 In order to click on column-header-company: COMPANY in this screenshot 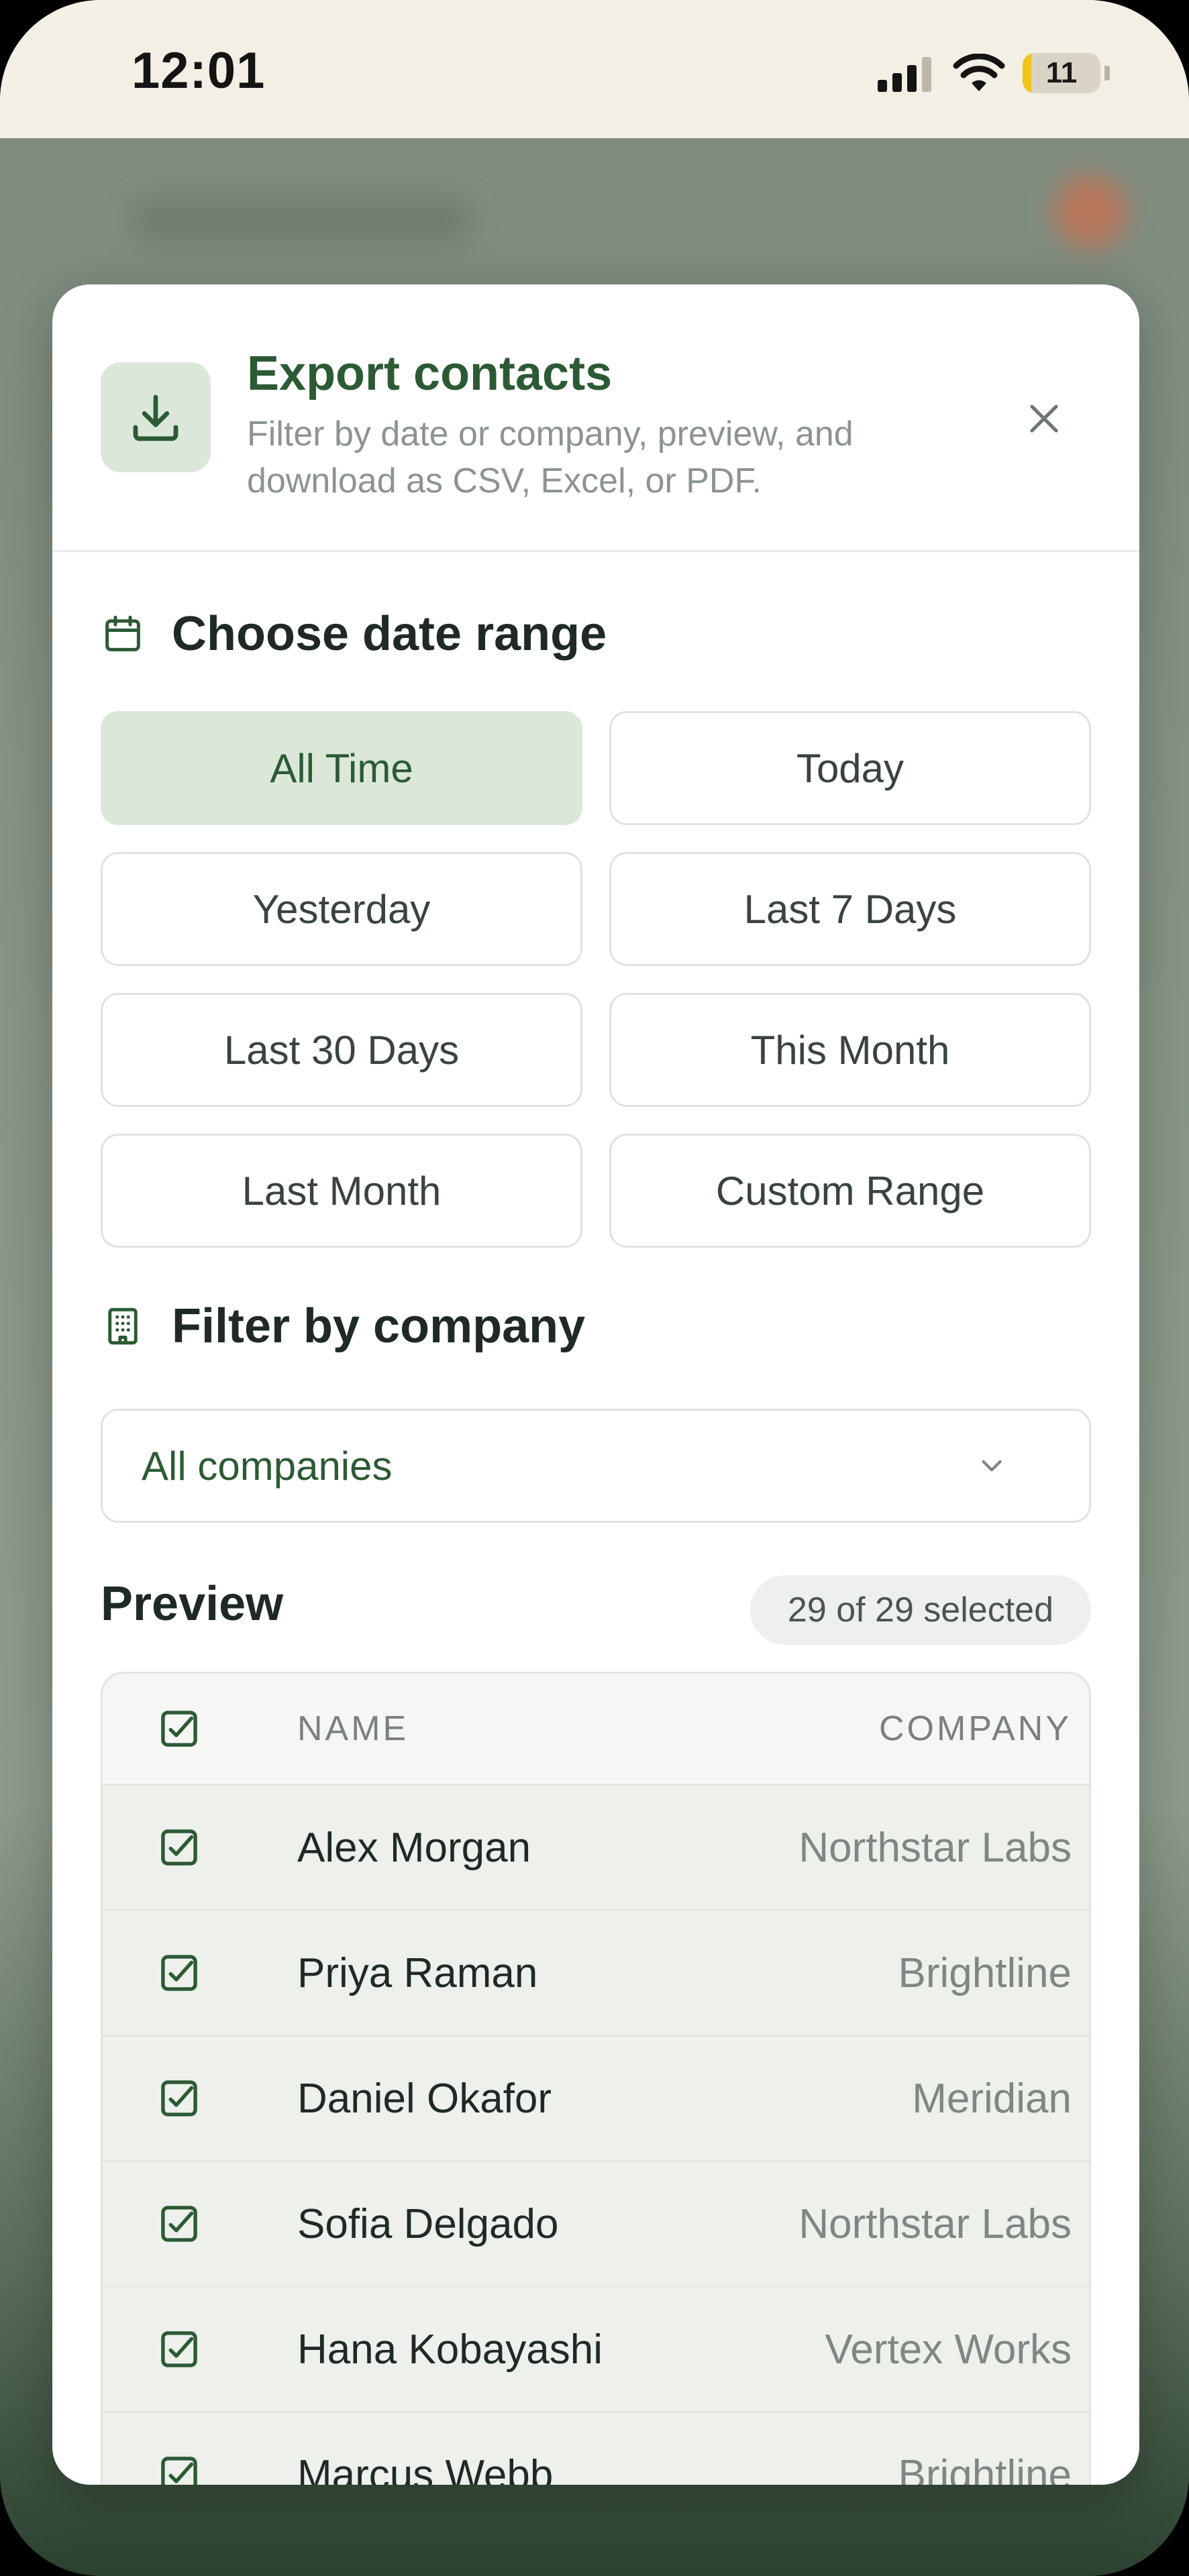, I will do `click(975, 1728)`.